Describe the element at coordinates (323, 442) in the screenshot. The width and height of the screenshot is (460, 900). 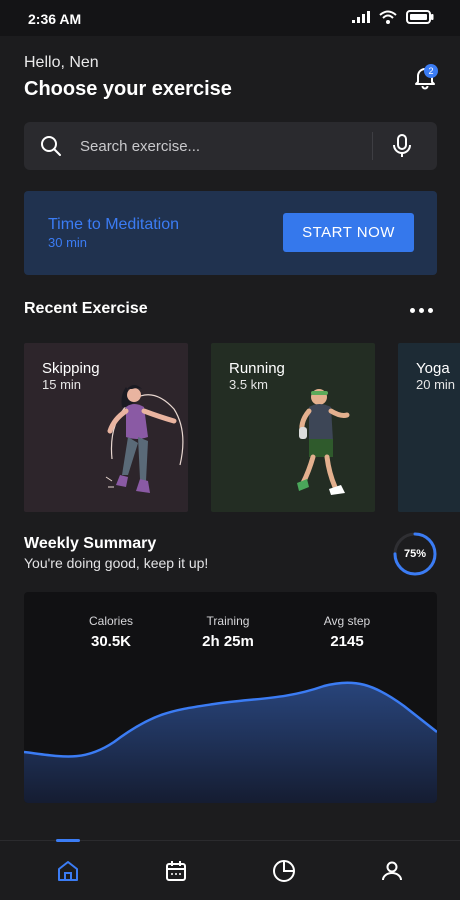
I see `running-illustration` at that location.